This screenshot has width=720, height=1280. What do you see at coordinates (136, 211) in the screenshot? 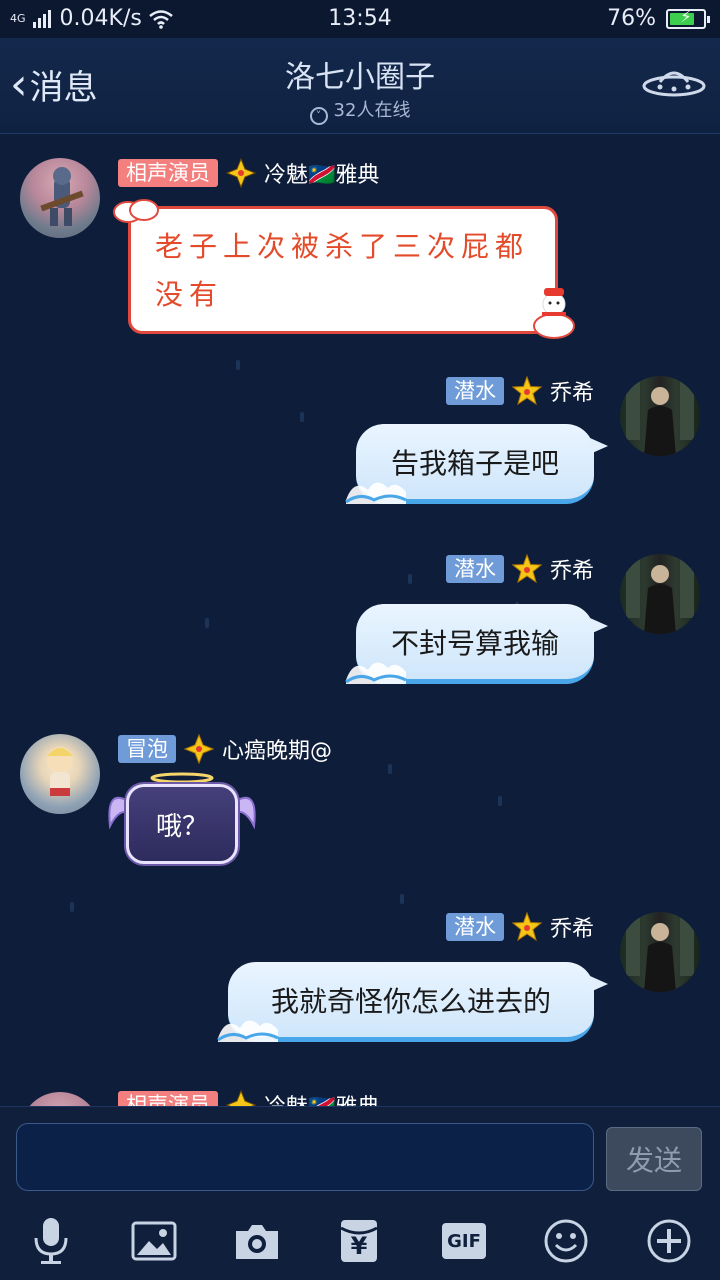
I see `cloud-decoration-icon` at bounding box center [136, 211].